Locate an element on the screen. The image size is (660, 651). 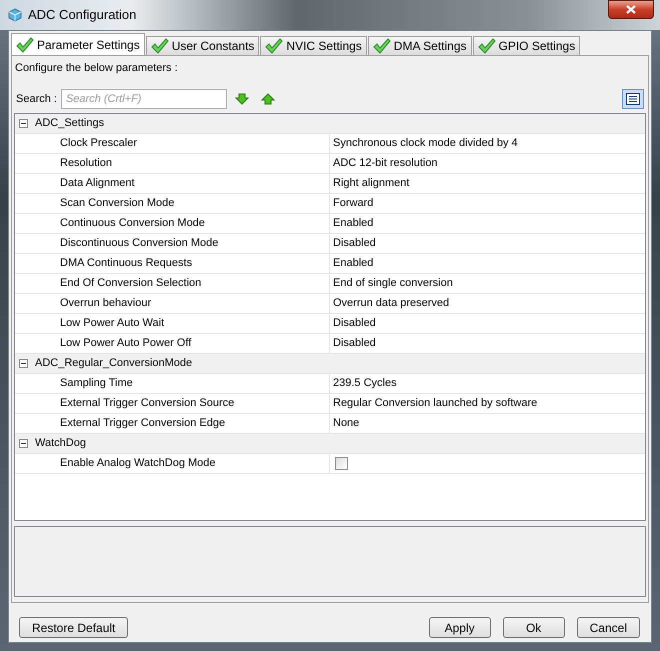
dialog-button: Restore Default is located at coordinates (73, 627).